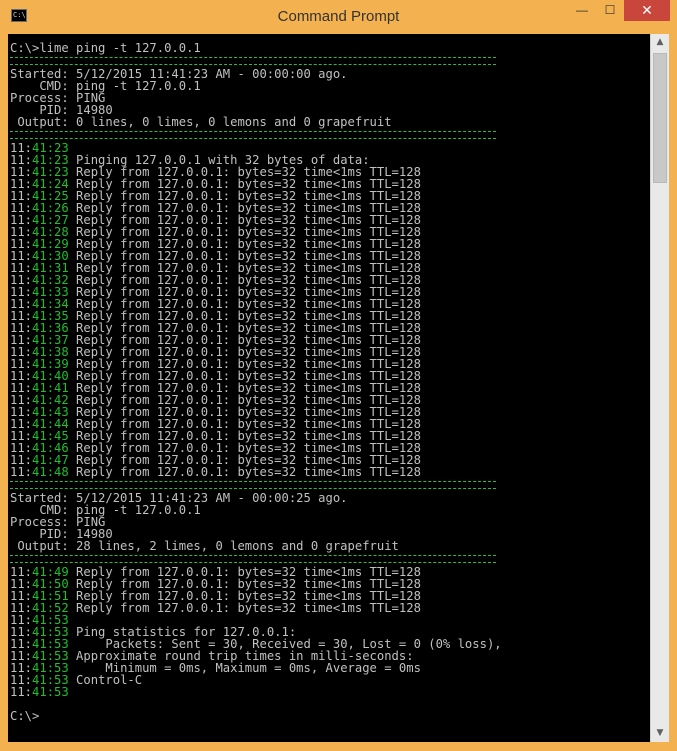 The width and height of the screenshot is (677, 751). Describe the element at coordinates (582, 10) in the screenshot. I see `minimize-button: —` at that location.